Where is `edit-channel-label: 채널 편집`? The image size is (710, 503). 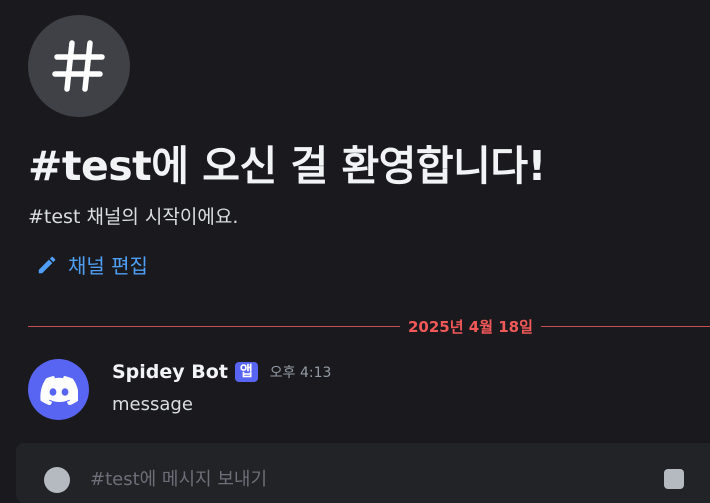
edit-channel-label: 채널 편집 is located at coordinates (108, 266).